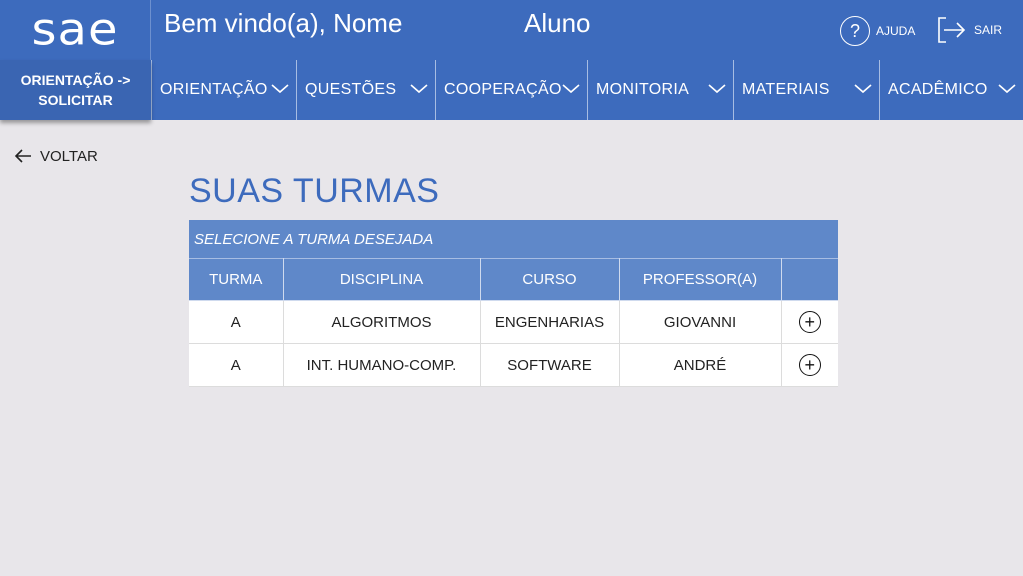  Describe the element at coordinates (700, 322) in the screenshot. I see `cell-professor: GIOVANNI` at that location.